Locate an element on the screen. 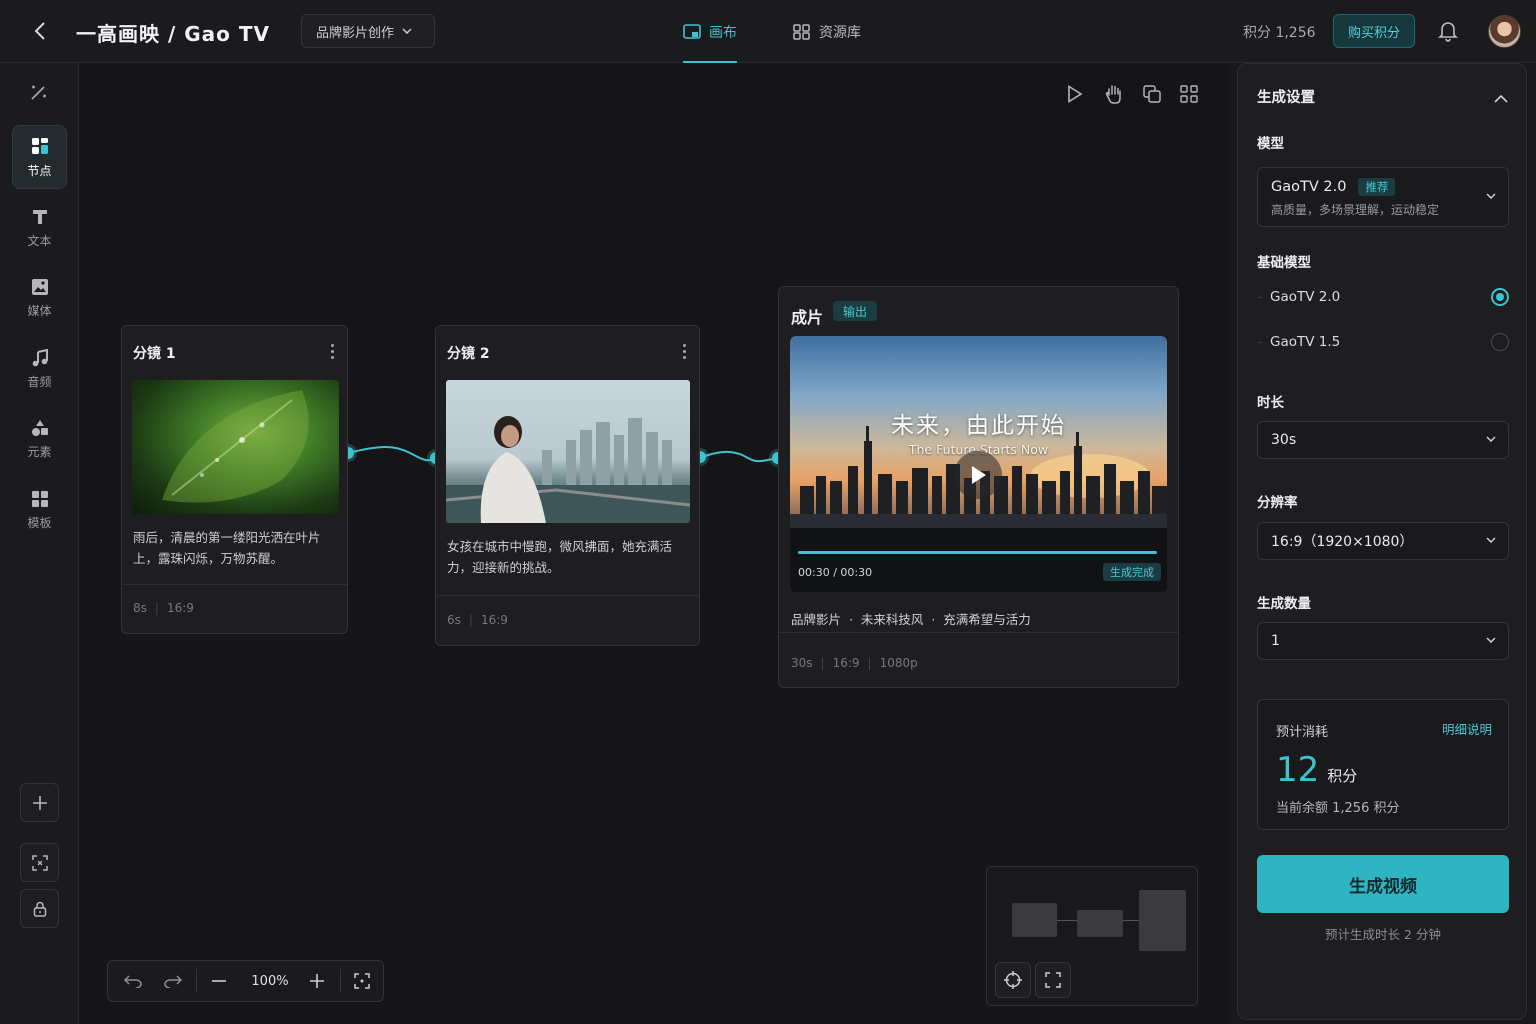 Image resolution: width=1536 pixels, height=1024 pixels. option-label: GaoTV 1.5 is located at coordinates (1305, 342).